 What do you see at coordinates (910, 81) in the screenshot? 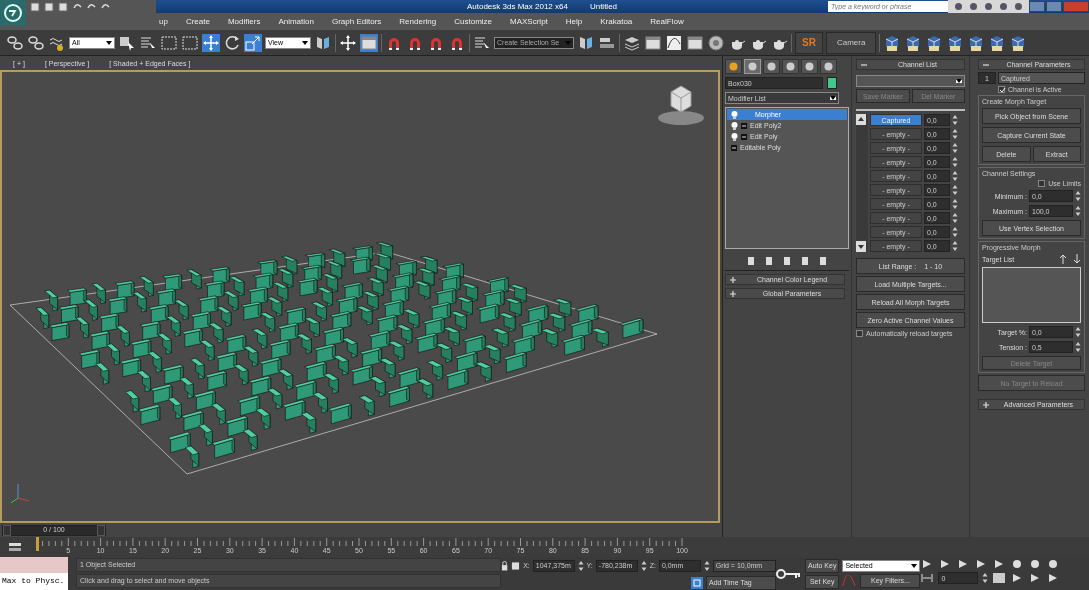
I see `marker-dropdown` at bounding box center [910, 81].